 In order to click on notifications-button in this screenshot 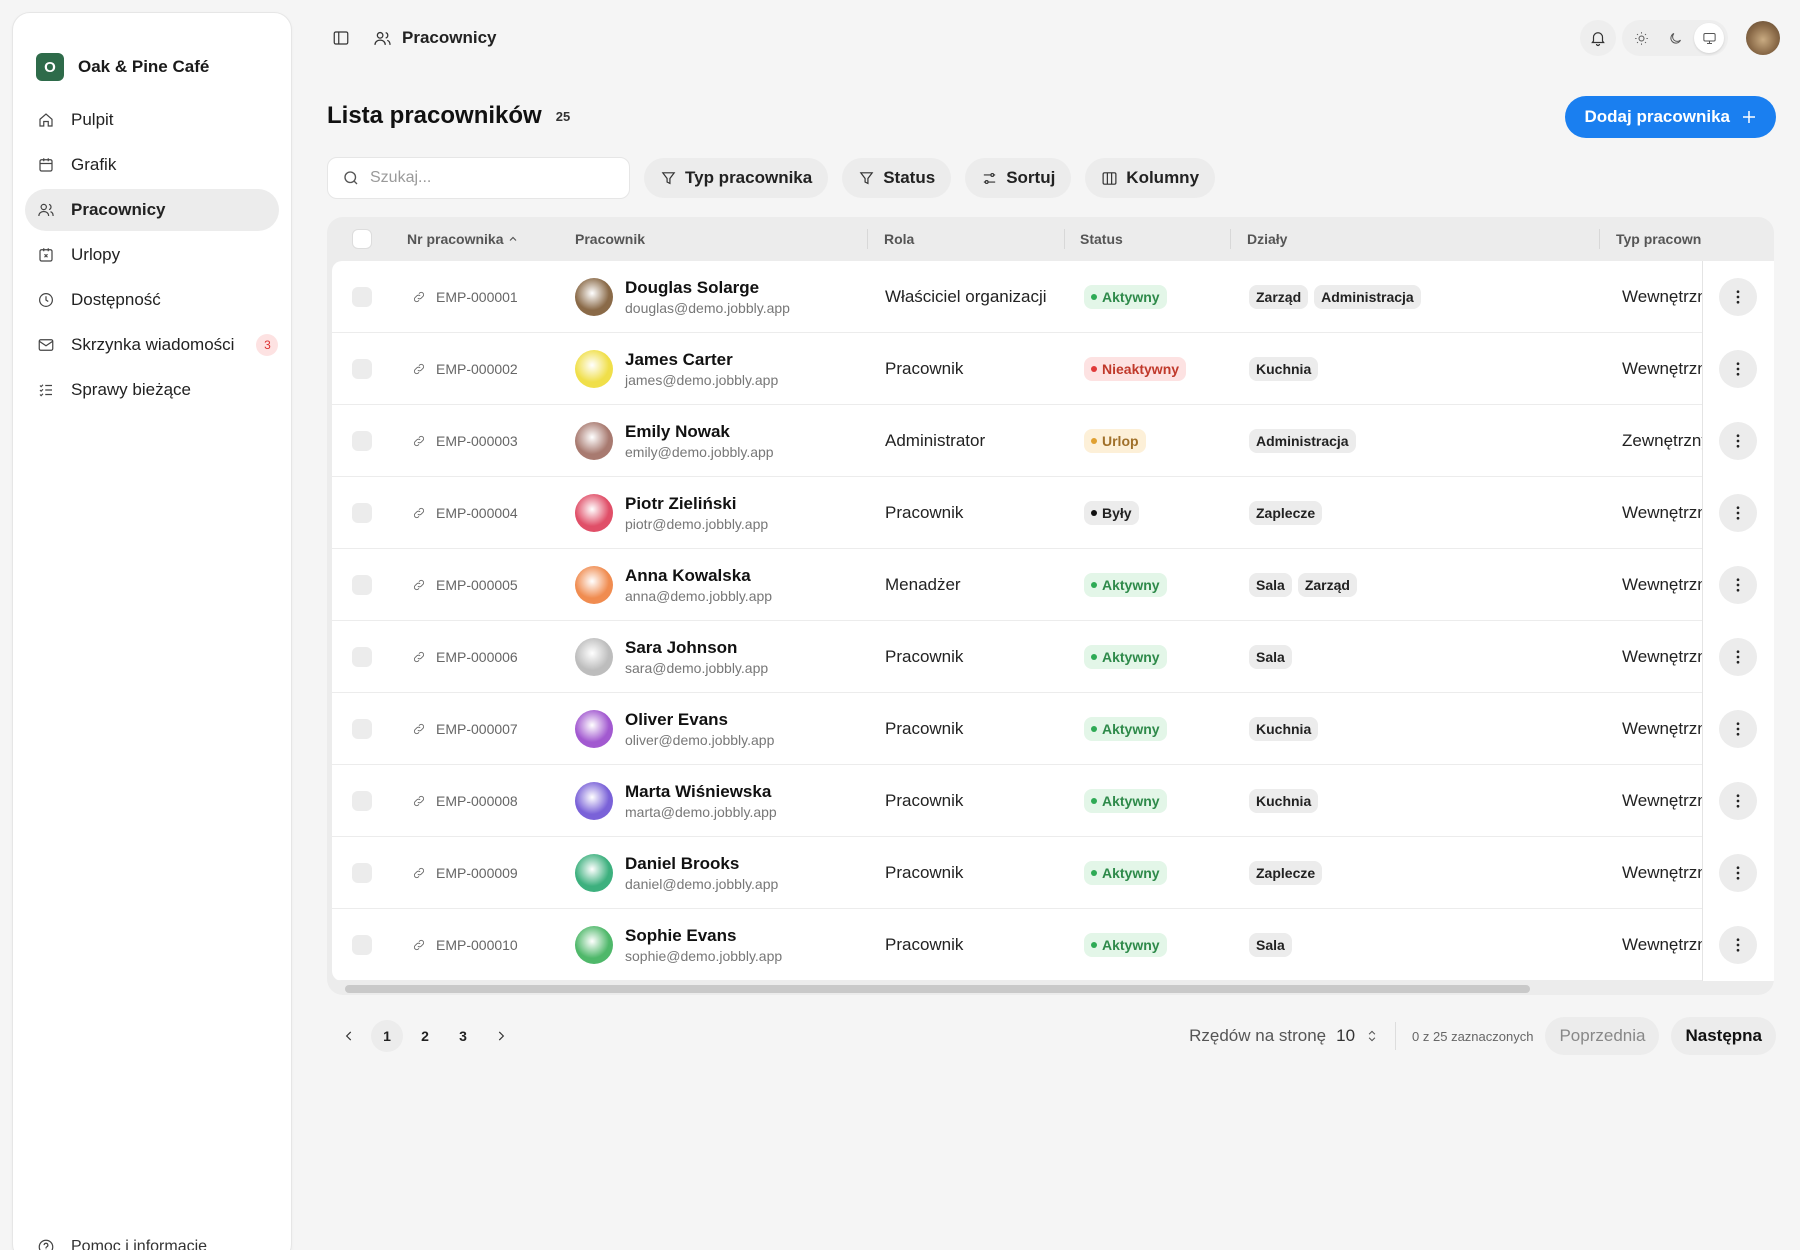, I will do `click(1598, 38)`.